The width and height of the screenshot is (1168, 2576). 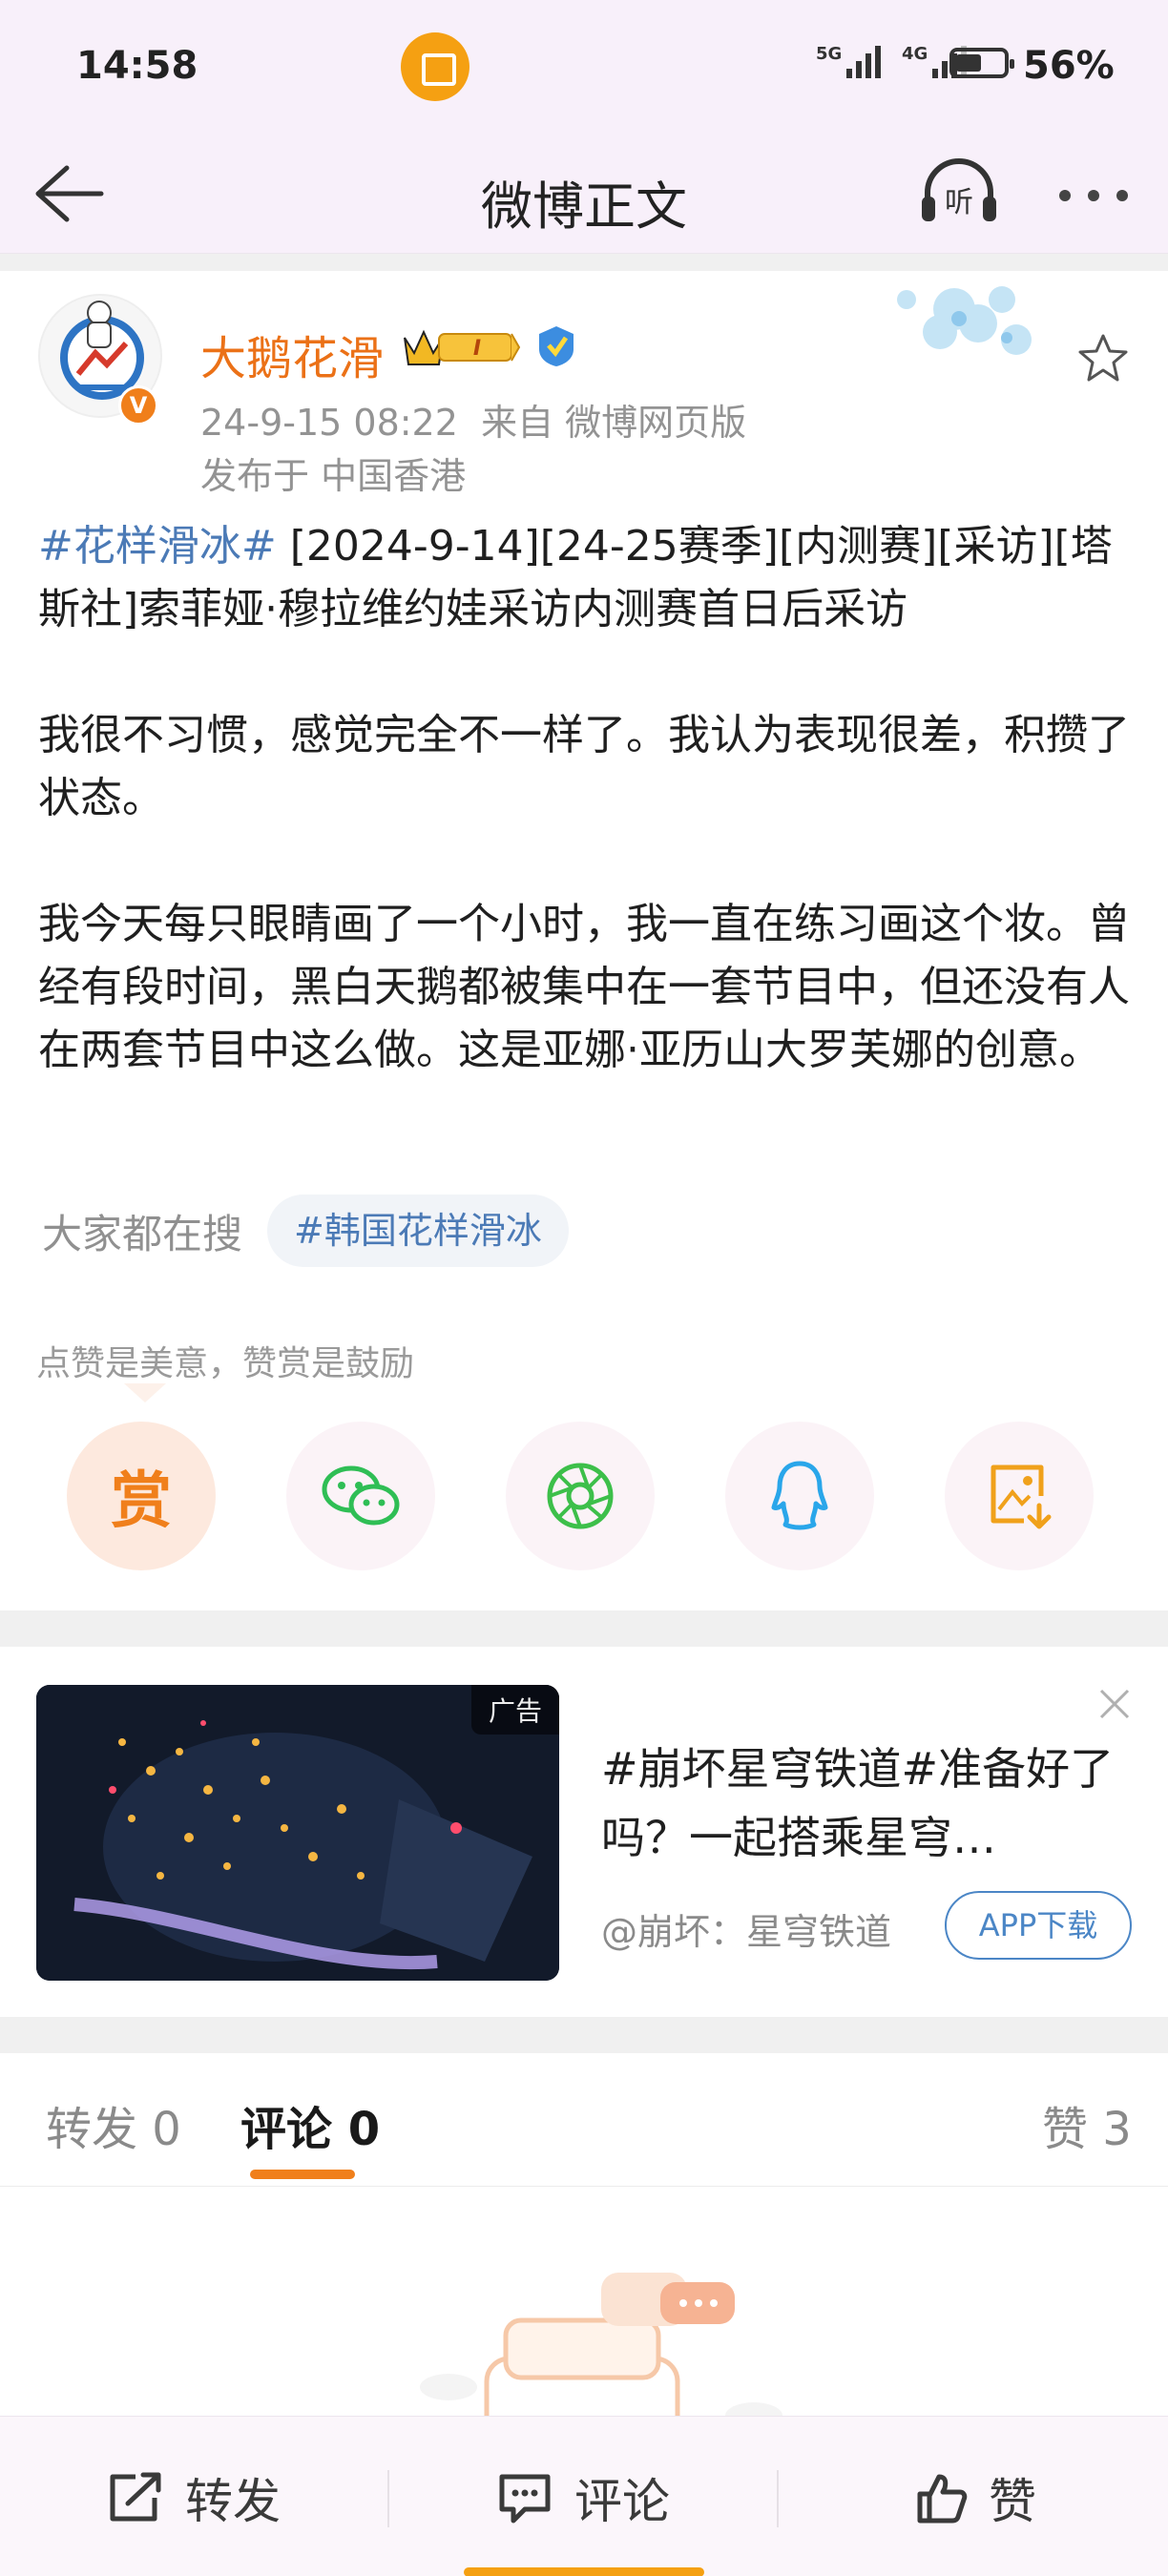 What do you see at coordinates (1107, 195) in the screenshot?
I see `more-icon` at bounding box center [1107, 195].